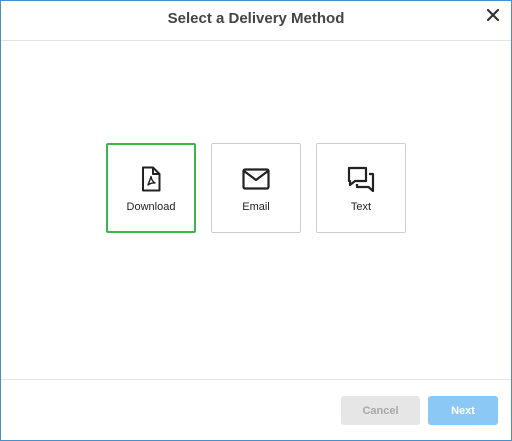 This screenshot has height=441, width=512. Describe the element at coordinates (256, 207) in the screenshot. I see `option-label: Email` at that location.